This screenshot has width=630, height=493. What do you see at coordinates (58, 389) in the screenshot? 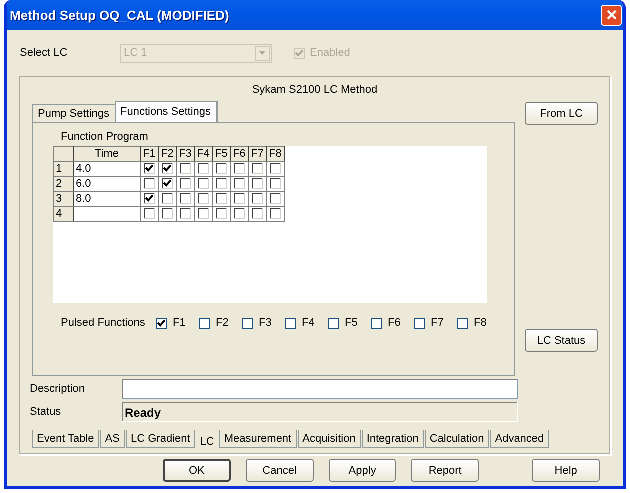
I see `description-label: Description` at bounding box center [58, 389].